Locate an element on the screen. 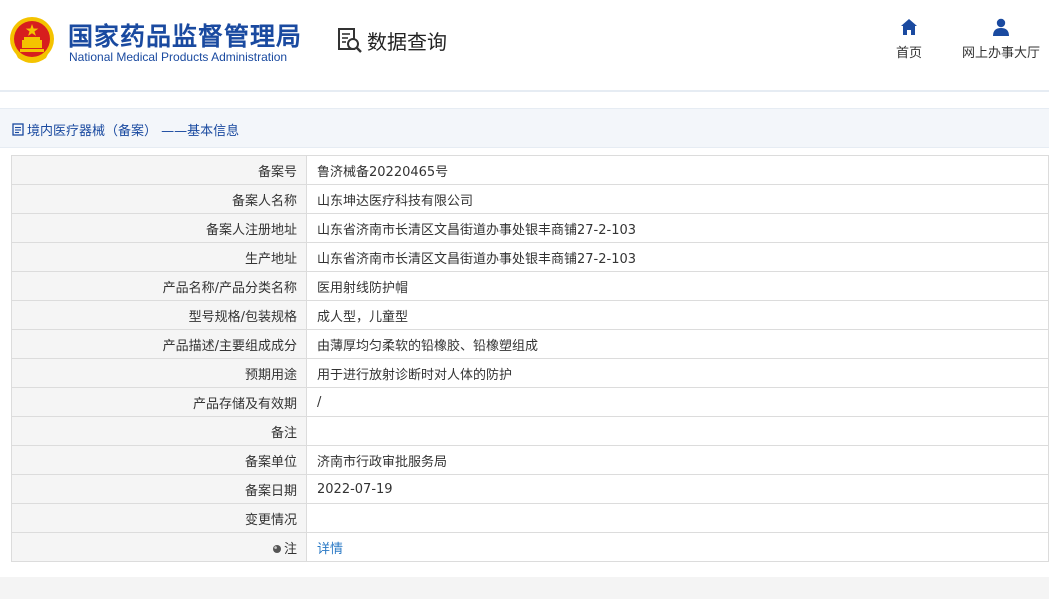 The width and height of the screenshot is (1049, 599). field-value: 由薄厚均匀柔软的铅橡胶、铅橡塑组成 is located at coordinates (677, 344).